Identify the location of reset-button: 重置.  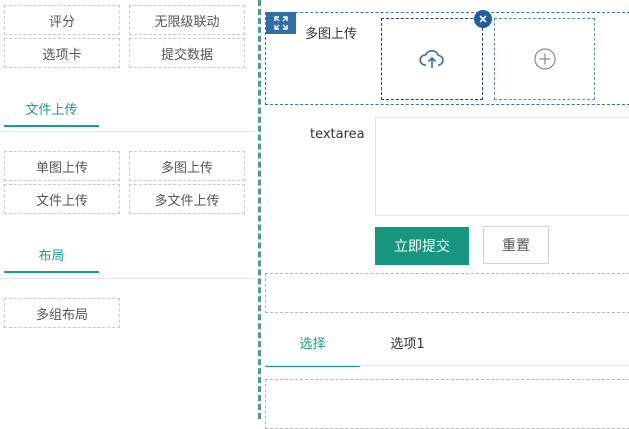
(516, 245).